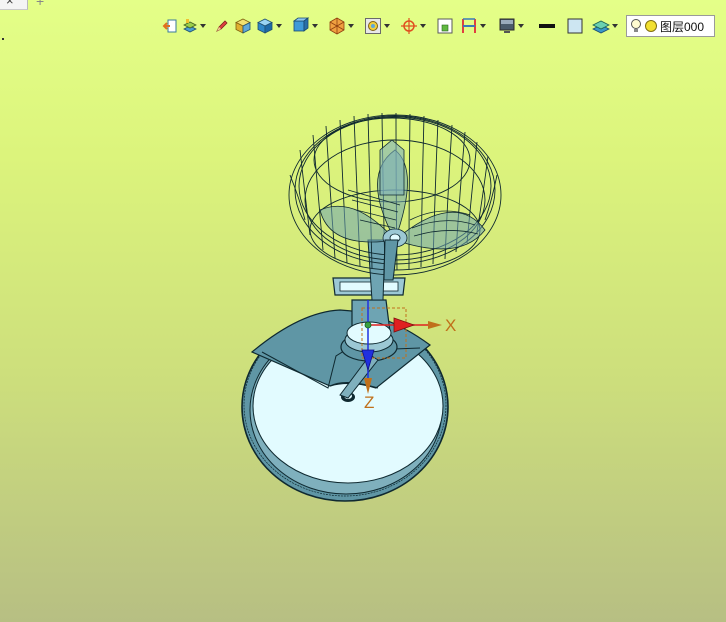  What do you see at coordinates (391, 260) in the screenshot?
I see `fan-neck` at bounding box center [391, 260].